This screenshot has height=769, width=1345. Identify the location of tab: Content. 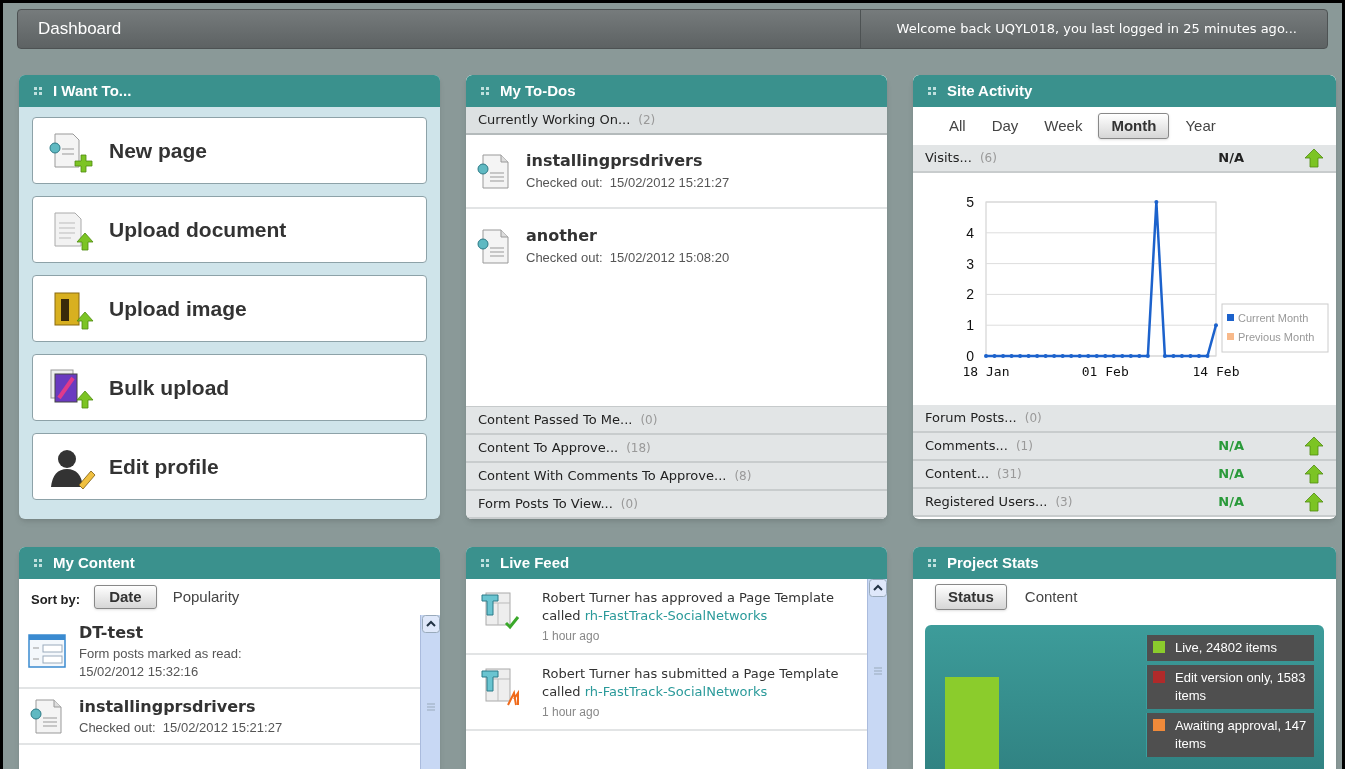
(1051, 597).